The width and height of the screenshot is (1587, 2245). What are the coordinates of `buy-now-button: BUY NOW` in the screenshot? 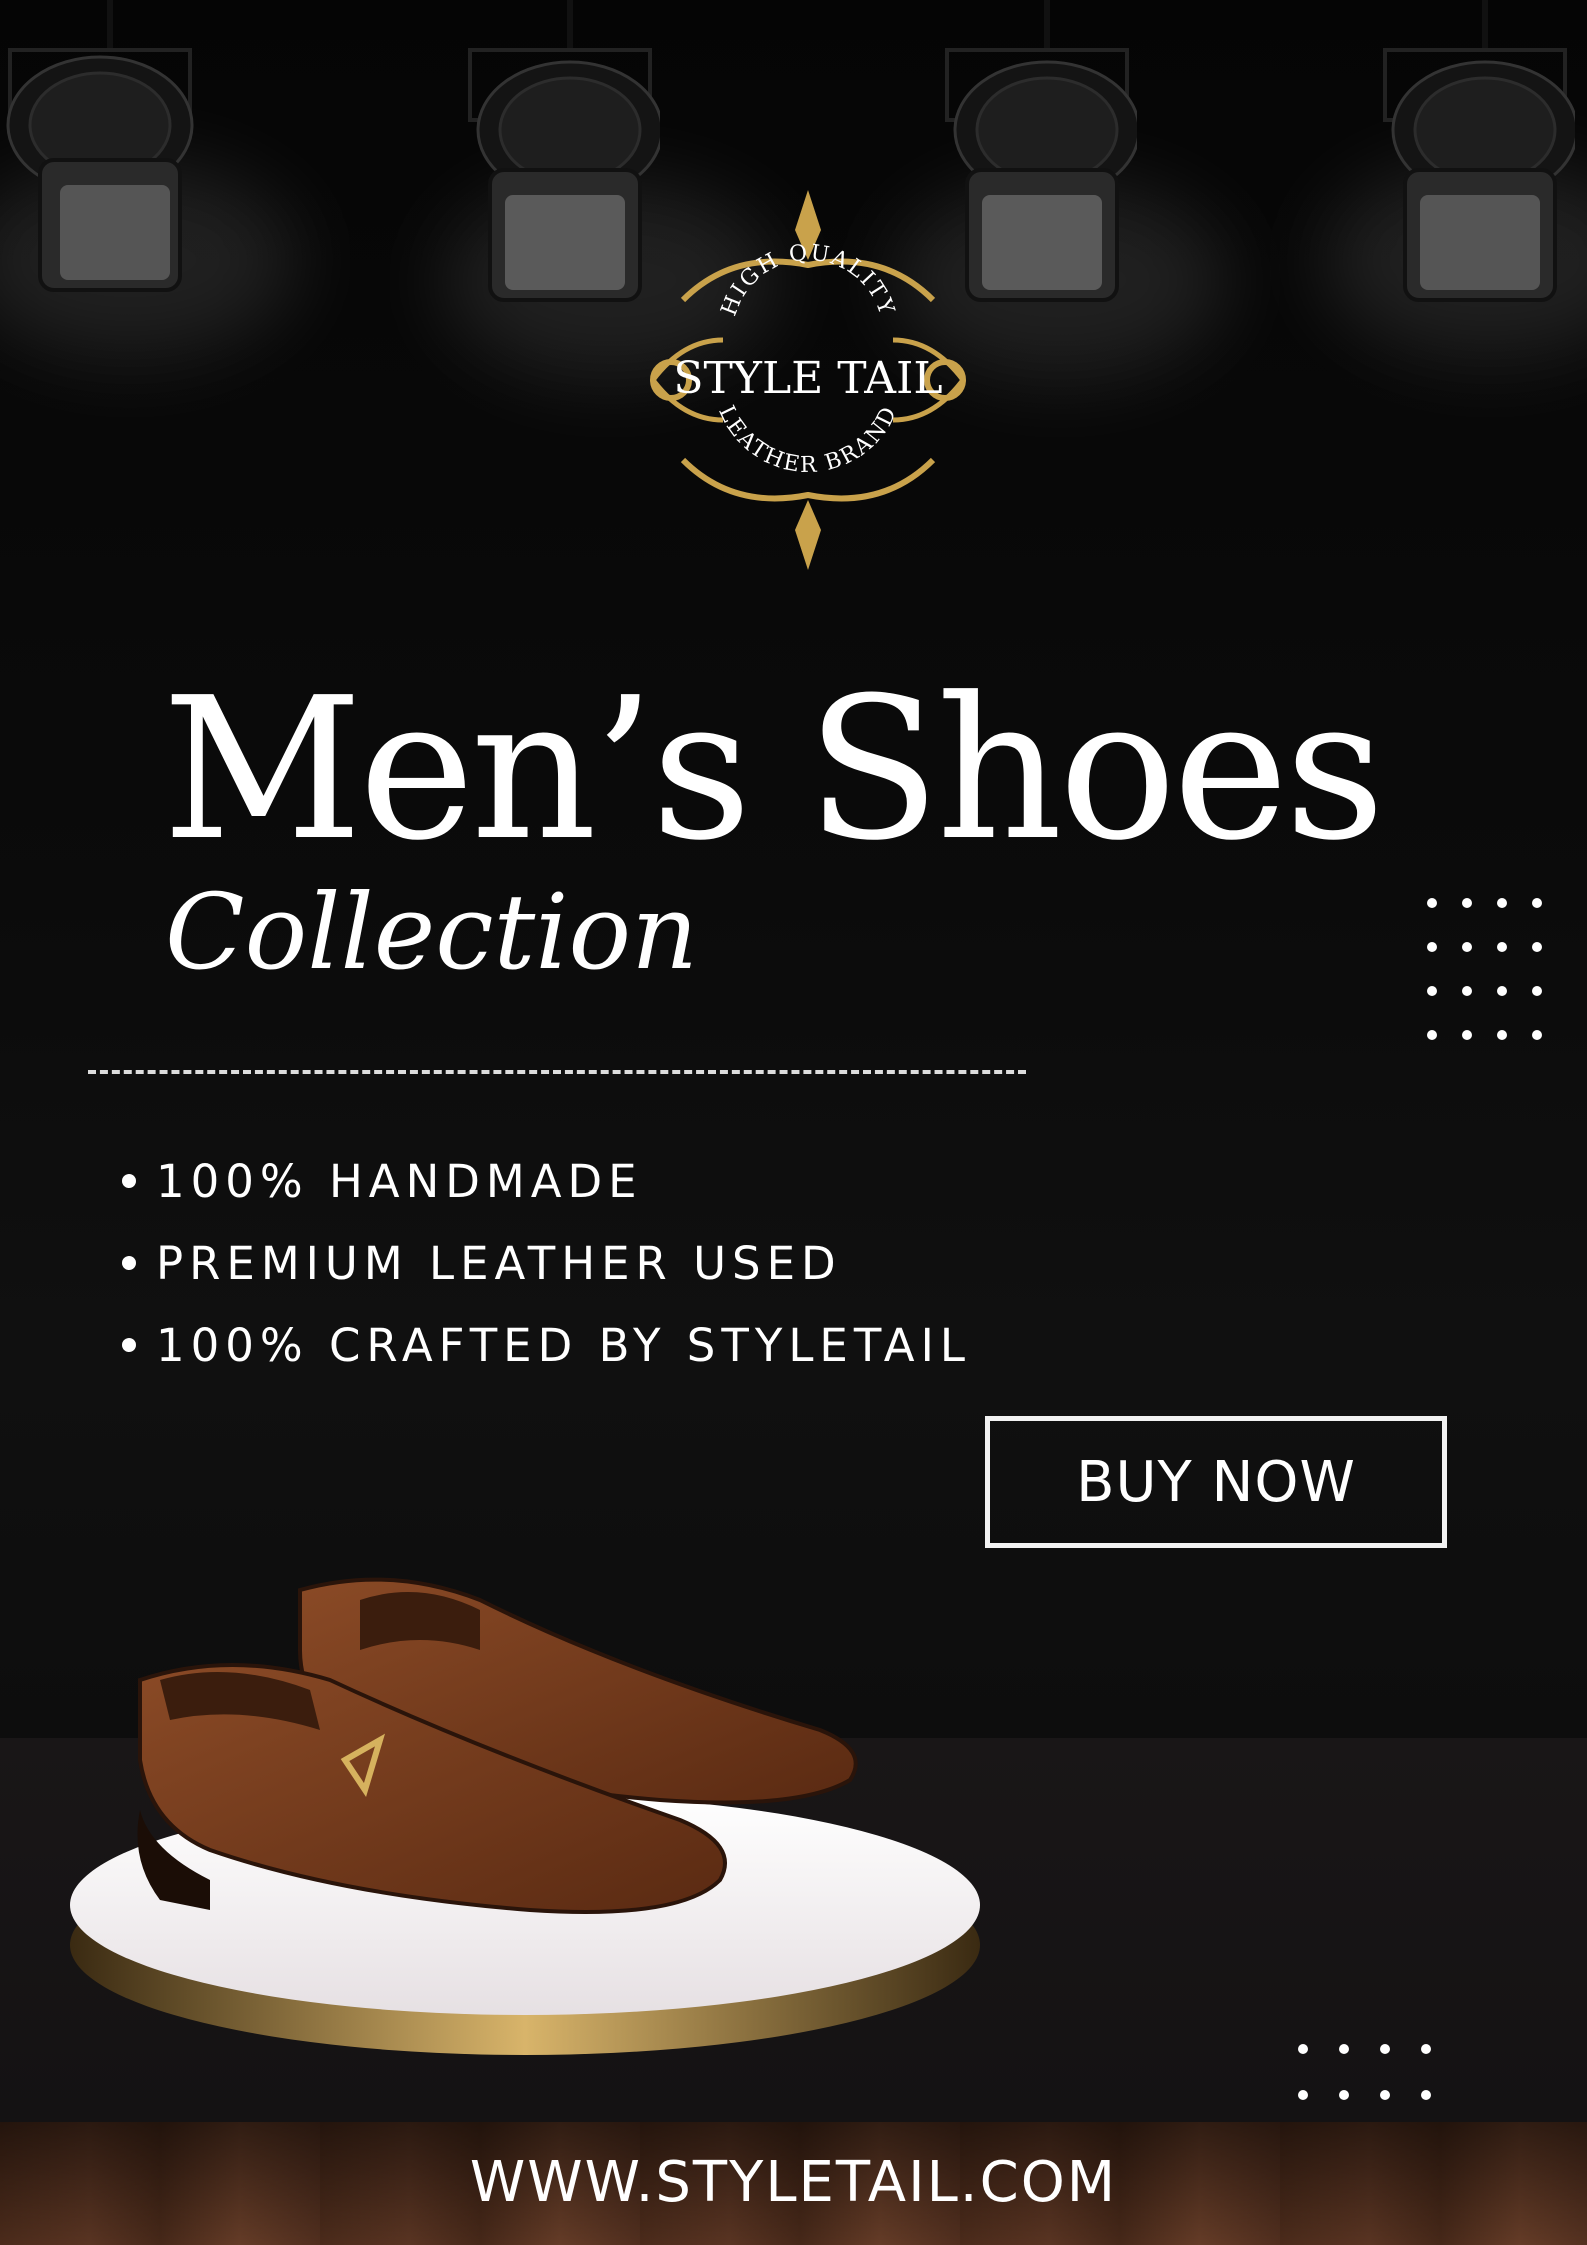 It's located at (1216, 1482).